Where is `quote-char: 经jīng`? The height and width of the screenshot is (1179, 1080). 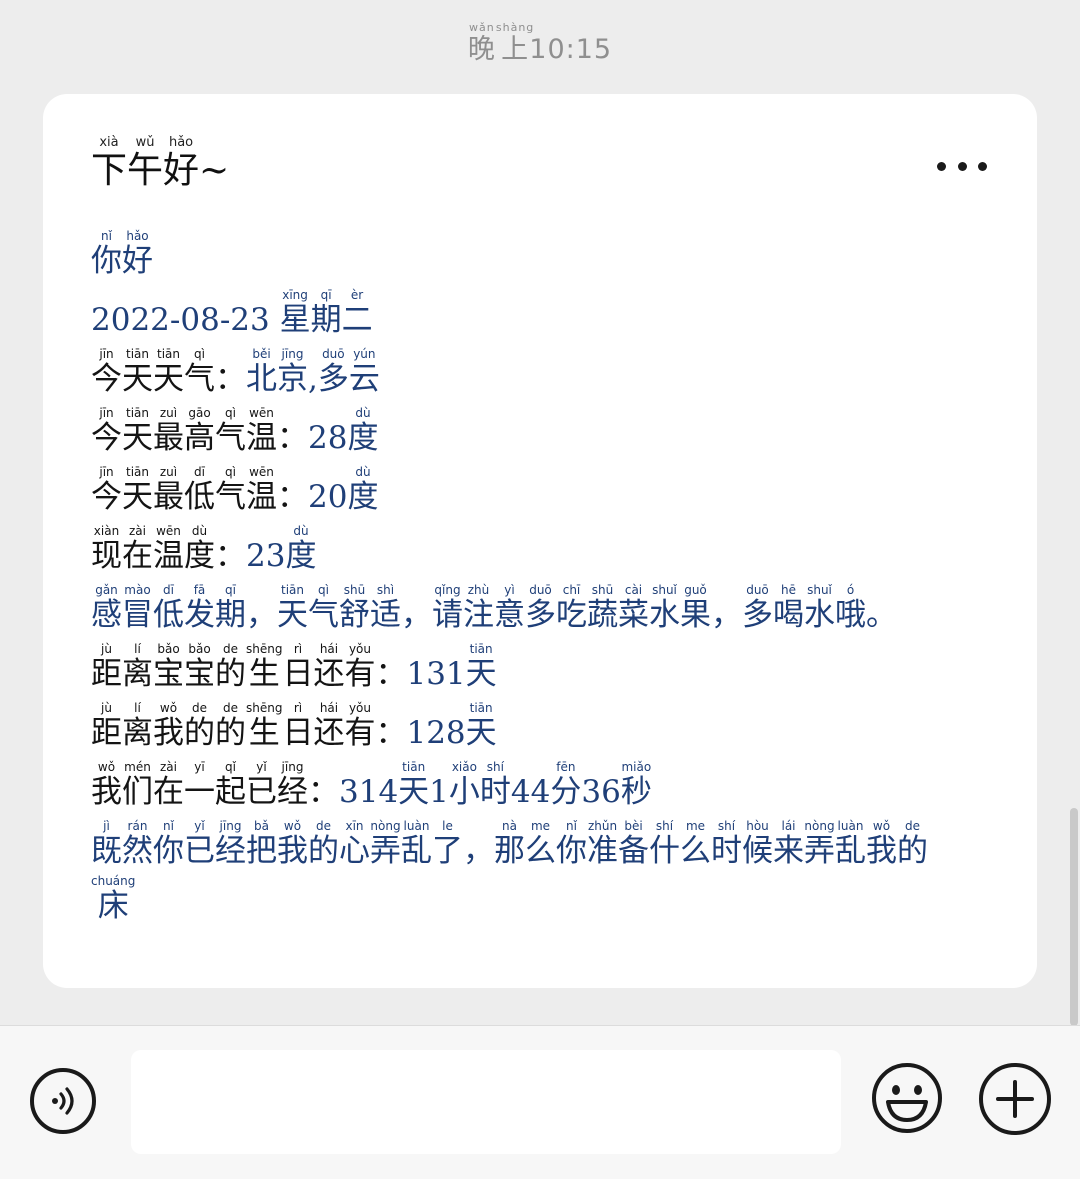
quote-char: 经jīng is located at coordinates (230, 844).